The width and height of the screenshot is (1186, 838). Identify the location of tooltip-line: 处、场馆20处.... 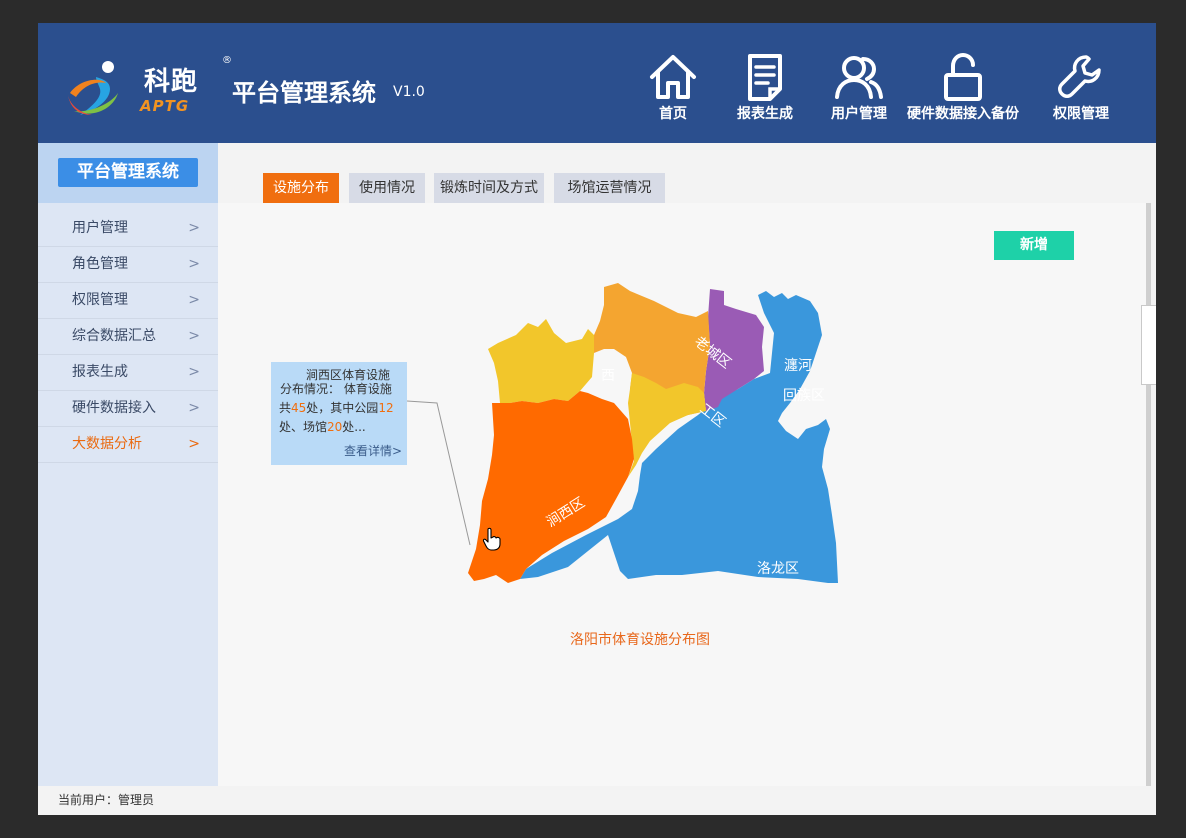
(322, 427).